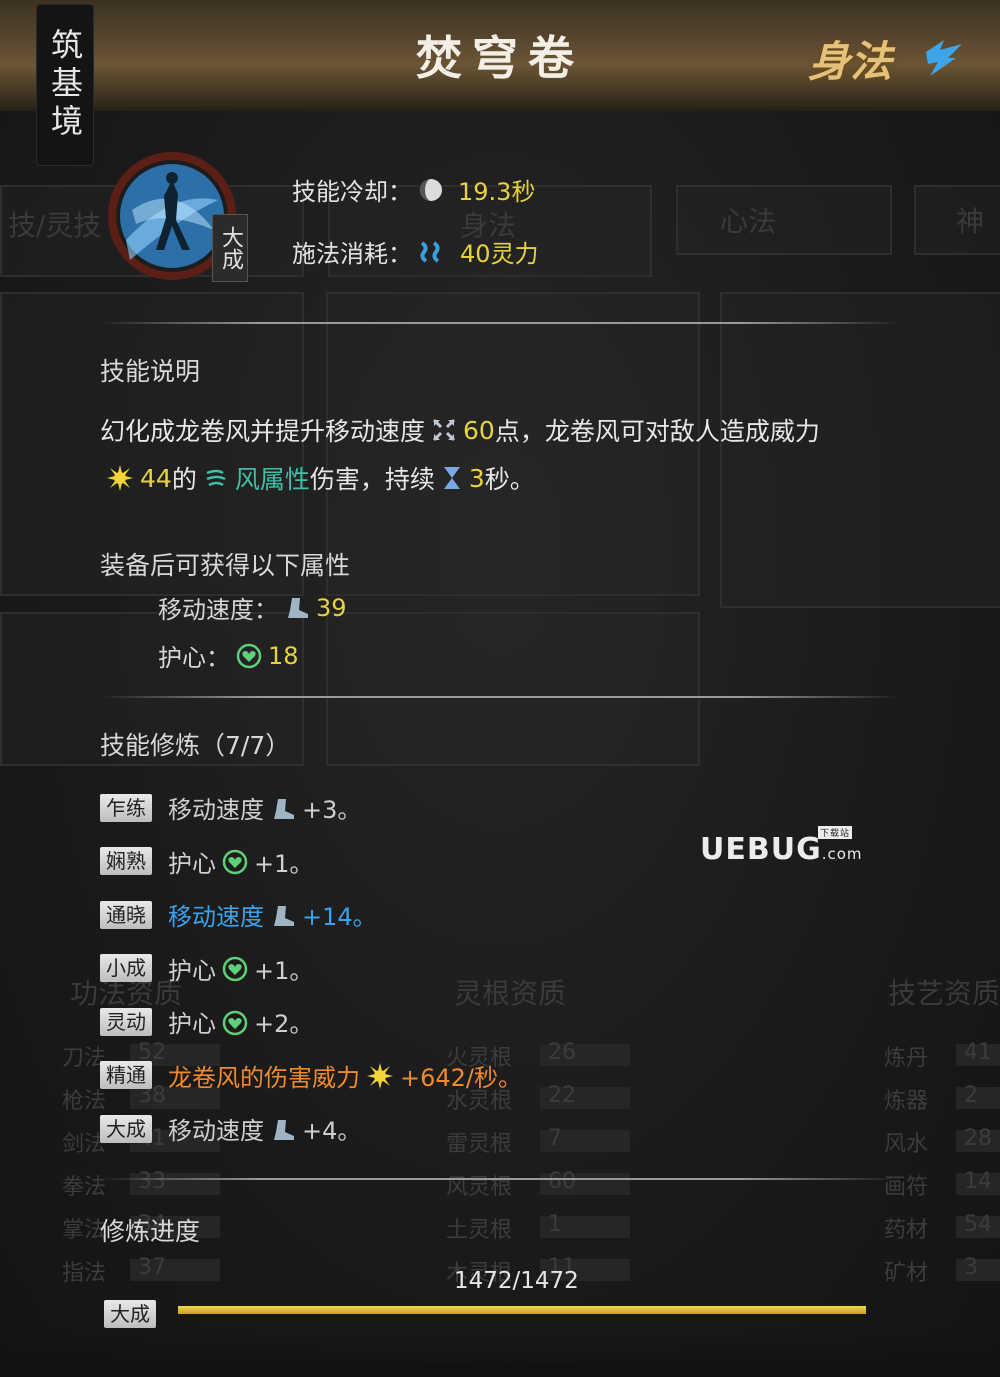  What do you see at coordinates (126, 1128) in the screenshot?
I see `training-level-tag: 大成` at bounding box center [126, 1128].